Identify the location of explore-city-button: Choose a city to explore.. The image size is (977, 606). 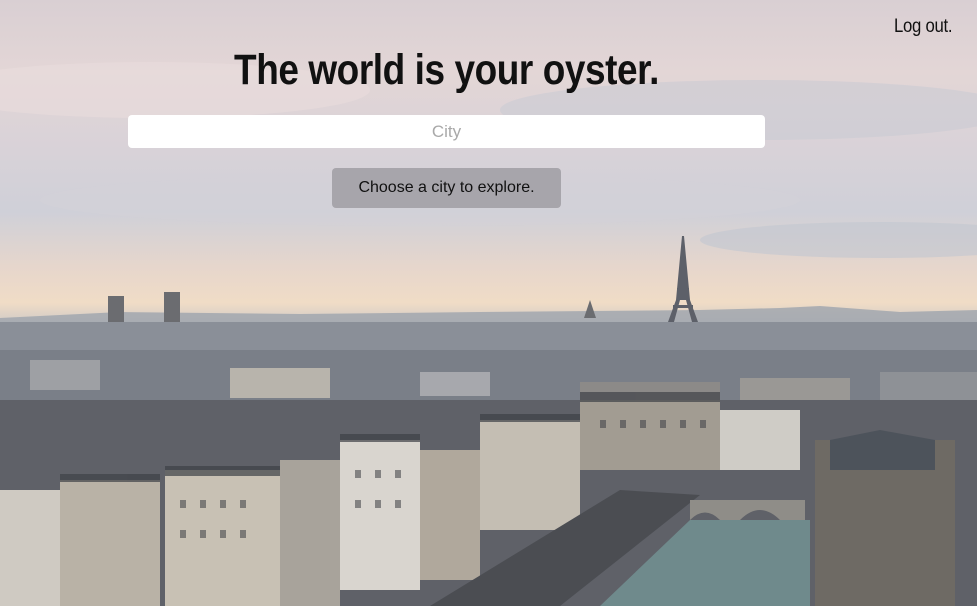
(446, 188).